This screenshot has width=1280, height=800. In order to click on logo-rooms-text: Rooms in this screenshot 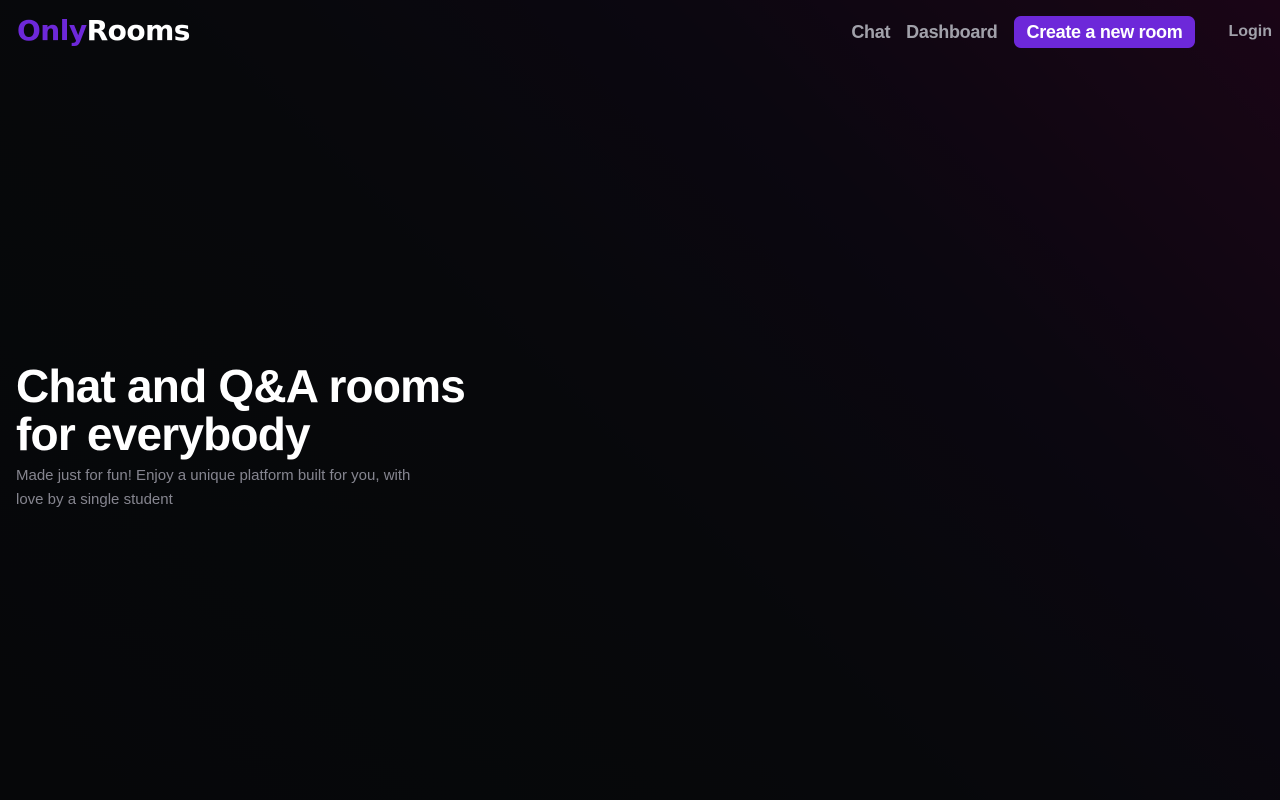, I will do `click(138, 30)`.